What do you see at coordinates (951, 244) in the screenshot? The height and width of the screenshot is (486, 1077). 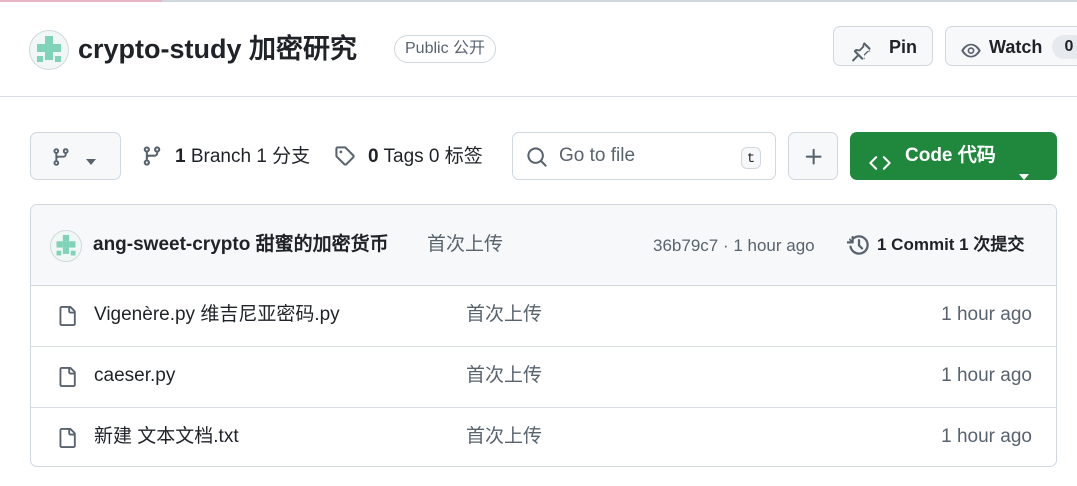 I see `commit-count-label: 1 Commit 1 次提交` at bounding box center [951, 244].